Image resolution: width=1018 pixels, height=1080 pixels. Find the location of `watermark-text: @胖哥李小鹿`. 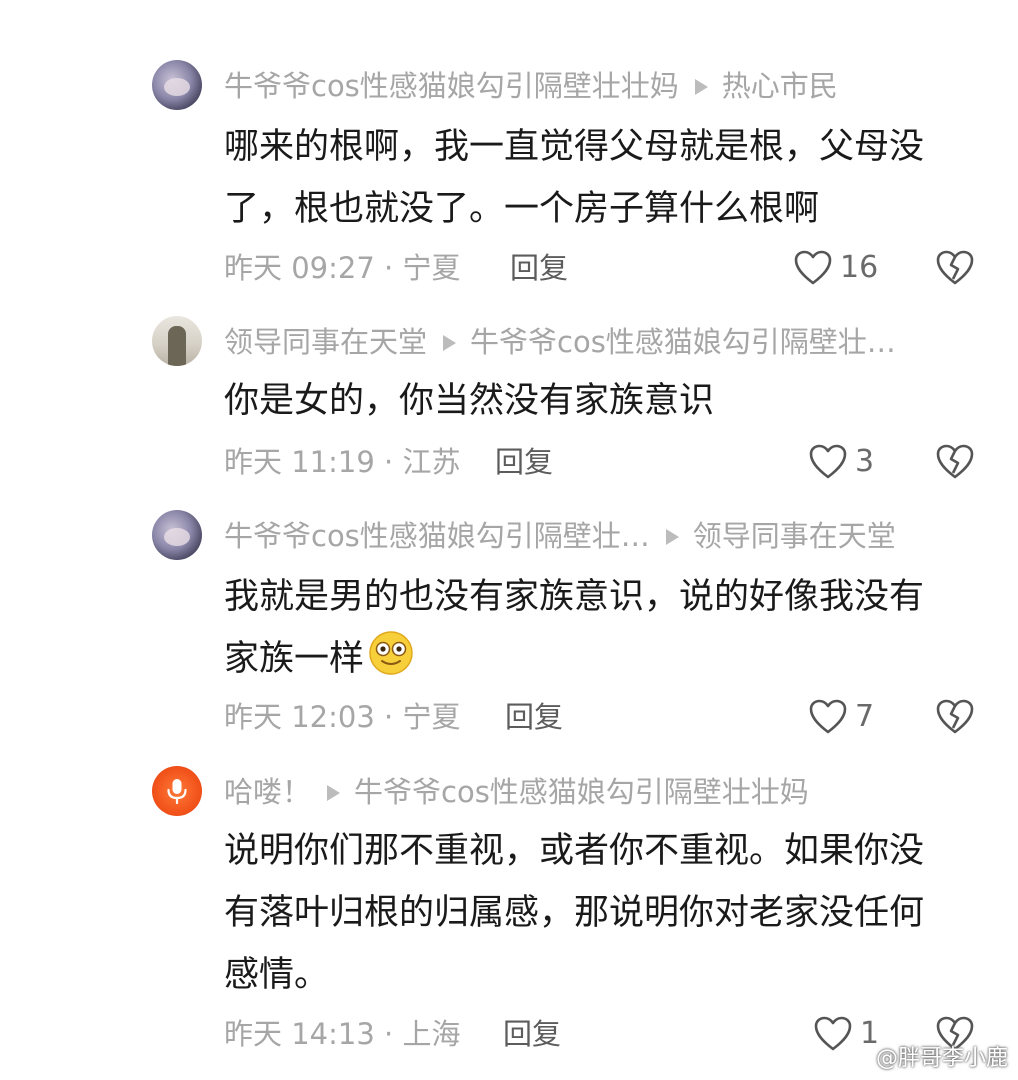

watermark-text: @胖哥李小鹿 is located at coordinates (941, 1058).